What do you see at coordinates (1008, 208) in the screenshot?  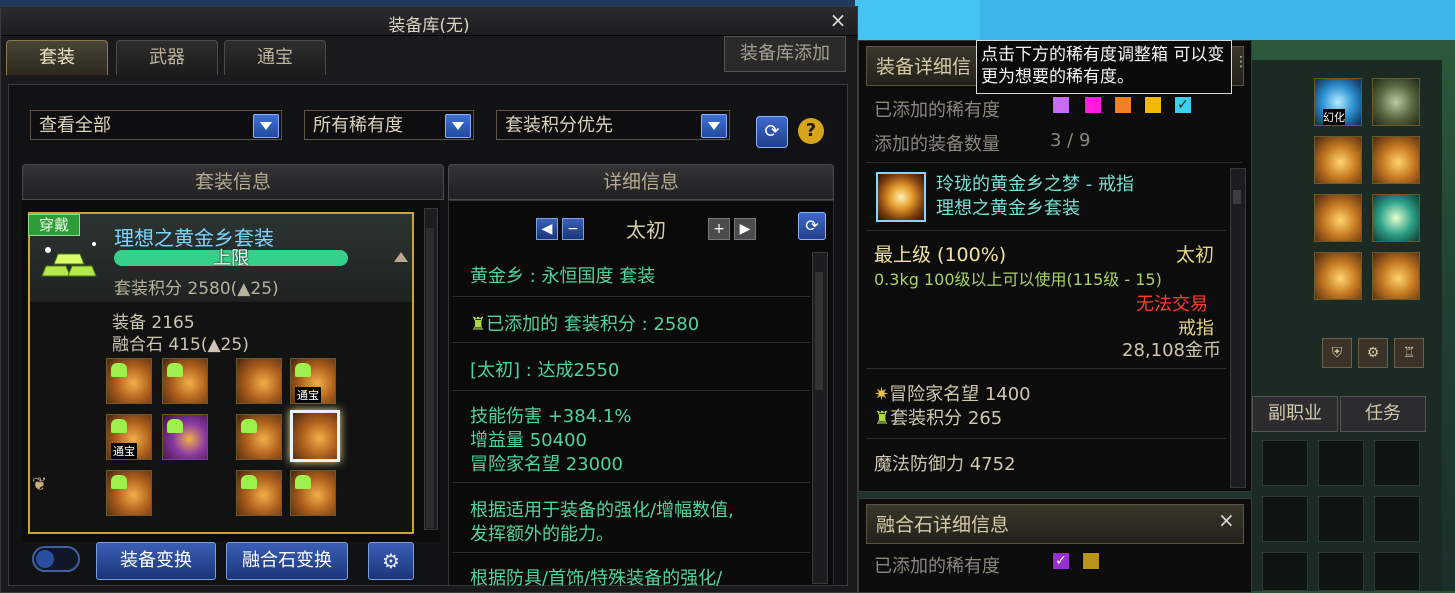 I see `item-set-name: 理想之黄金乡套装` at bounding box center [1008, 208].